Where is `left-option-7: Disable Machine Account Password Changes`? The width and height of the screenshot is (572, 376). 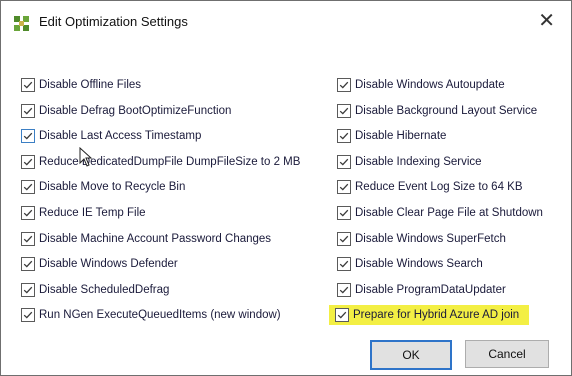
left-option-7: Disable Machine Account Password Changes is located at coordinates (146, 239).